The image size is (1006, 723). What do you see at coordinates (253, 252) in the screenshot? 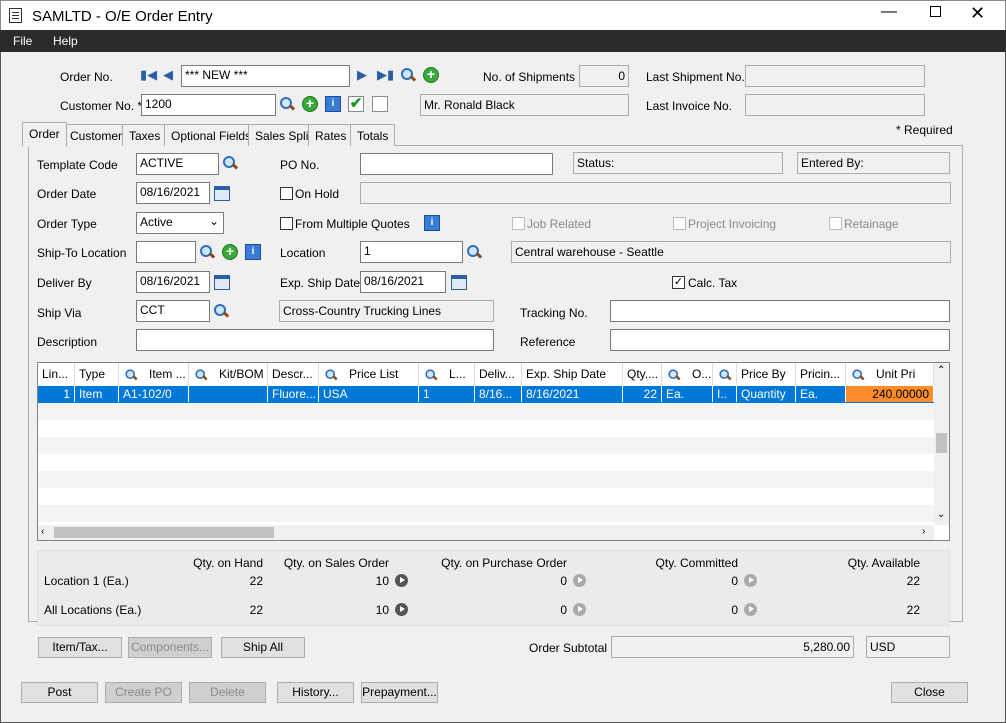
I see `ship-to-info-icon: i` at bounding box center [253, 252].